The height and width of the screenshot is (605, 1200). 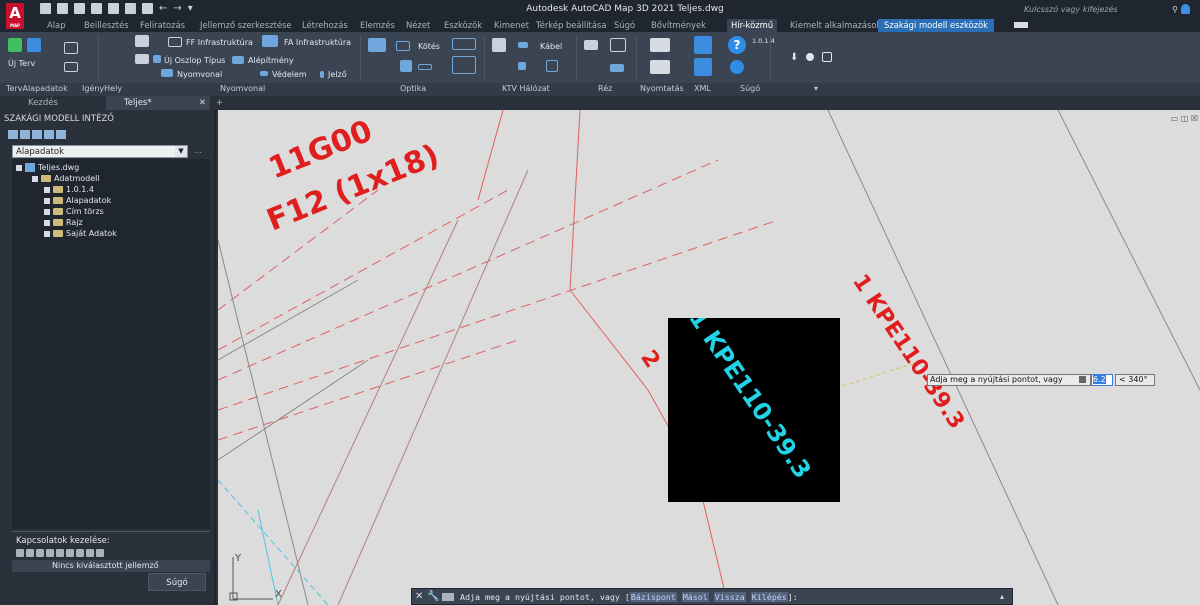 I want to click on new-plan-icon, so click(x=15, y=45).